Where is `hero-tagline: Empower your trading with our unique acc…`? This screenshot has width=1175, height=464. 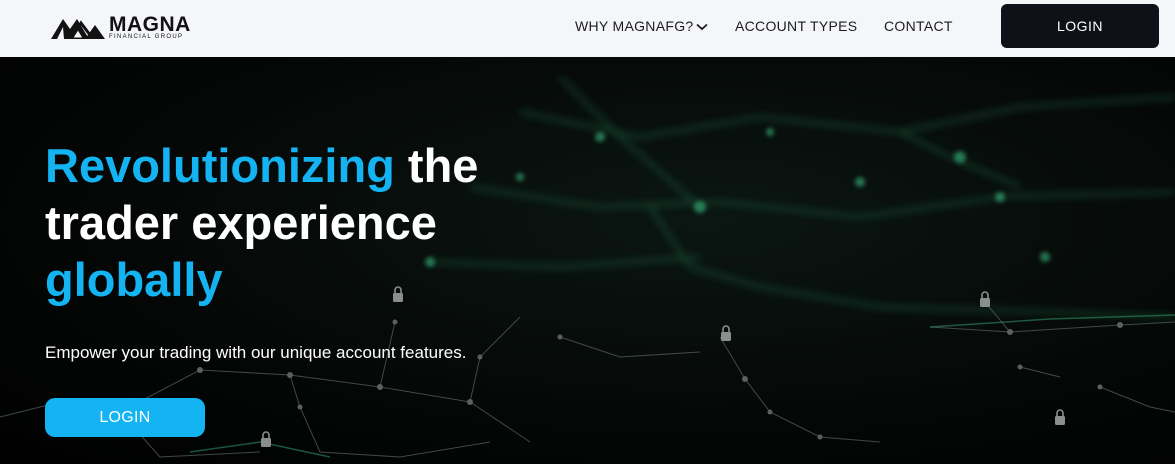
hero-tagline: Empower your trading with our unique acc… is located at coordinates (256, 352).